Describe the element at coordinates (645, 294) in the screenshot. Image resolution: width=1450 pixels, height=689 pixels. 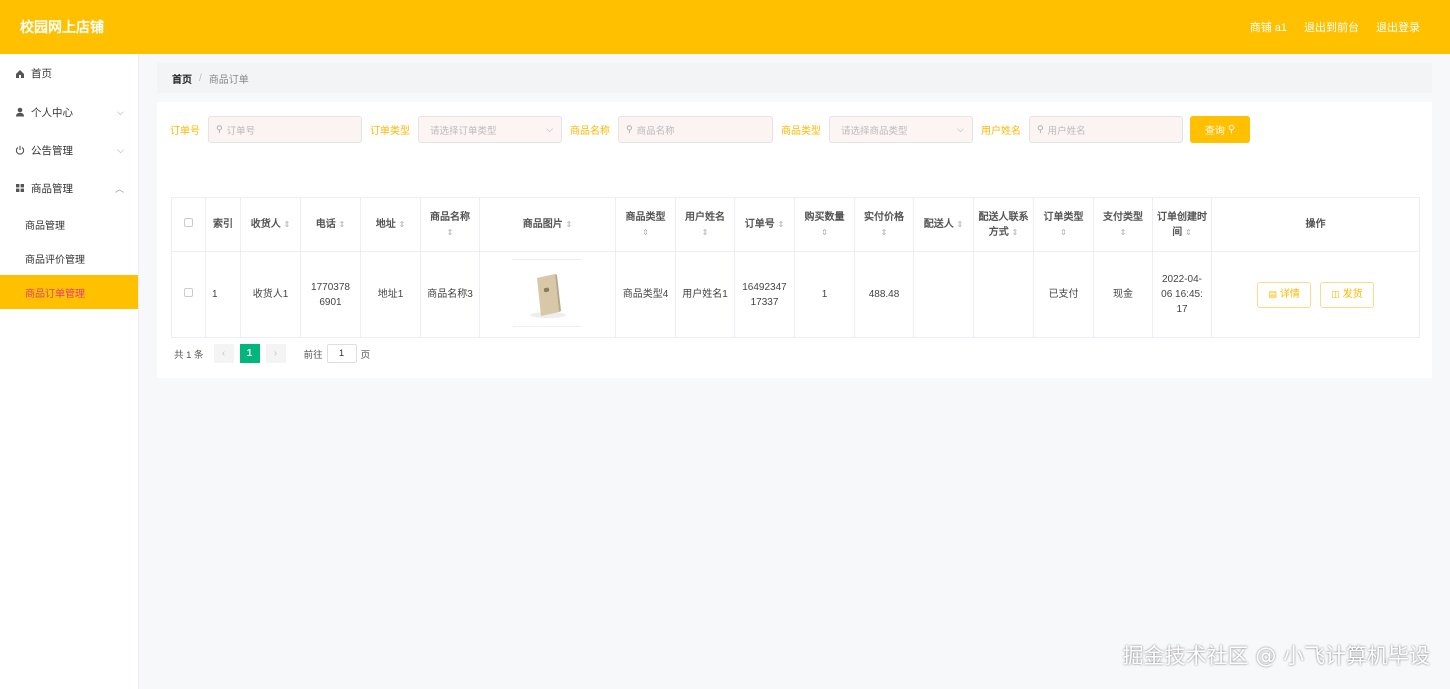
I see `cell-product-type: 商品类型4` at that location.